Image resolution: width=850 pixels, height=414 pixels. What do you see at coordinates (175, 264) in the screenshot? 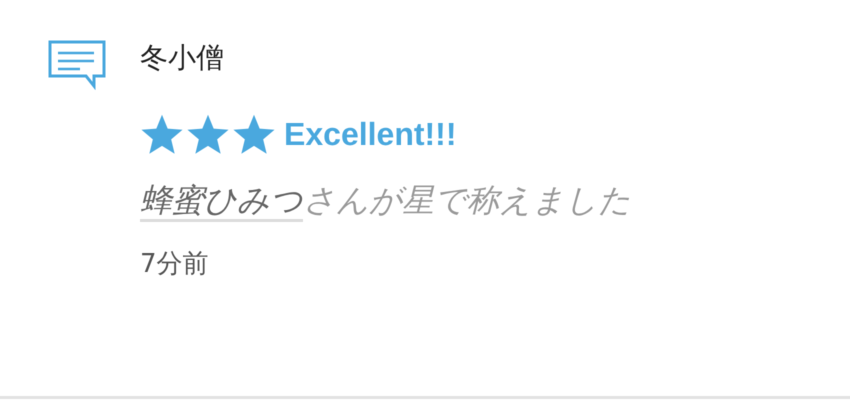
I see `timestamp: 7分前` at bounding box center [175, 264].